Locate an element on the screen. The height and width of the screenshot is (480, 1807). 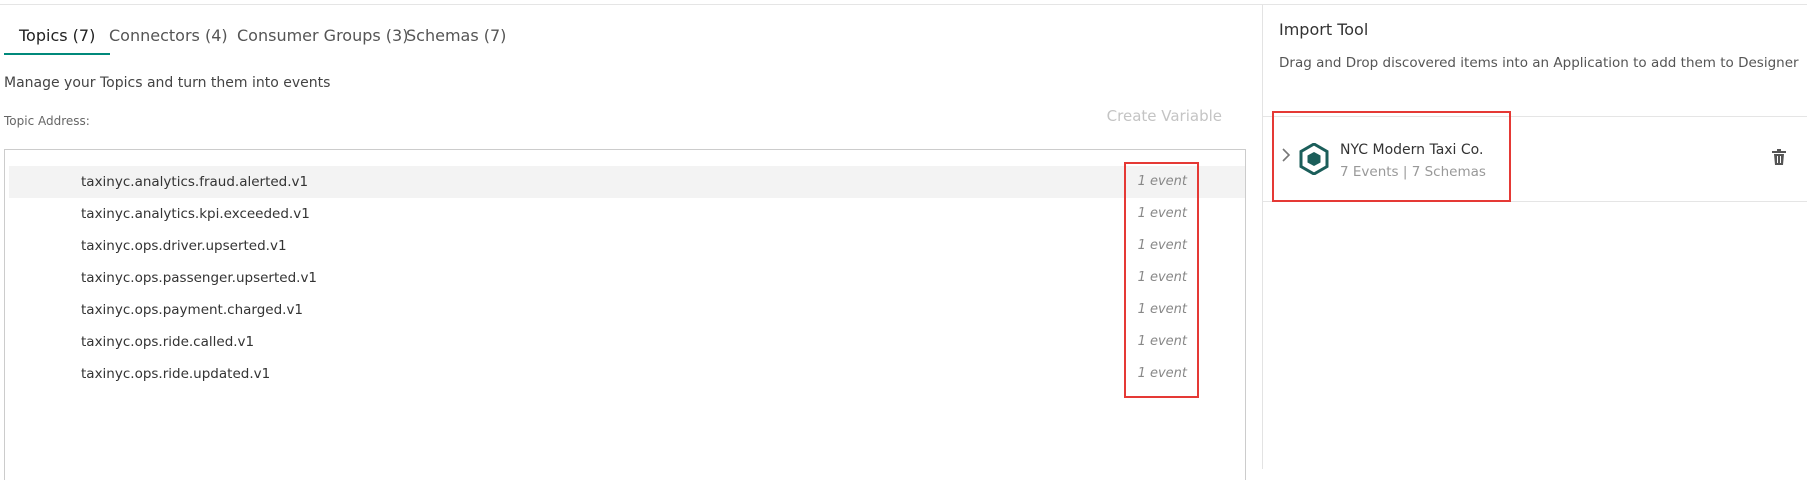
tab-consumer-groups: Consumer Groups (3) is located at coordinates (322, 36).